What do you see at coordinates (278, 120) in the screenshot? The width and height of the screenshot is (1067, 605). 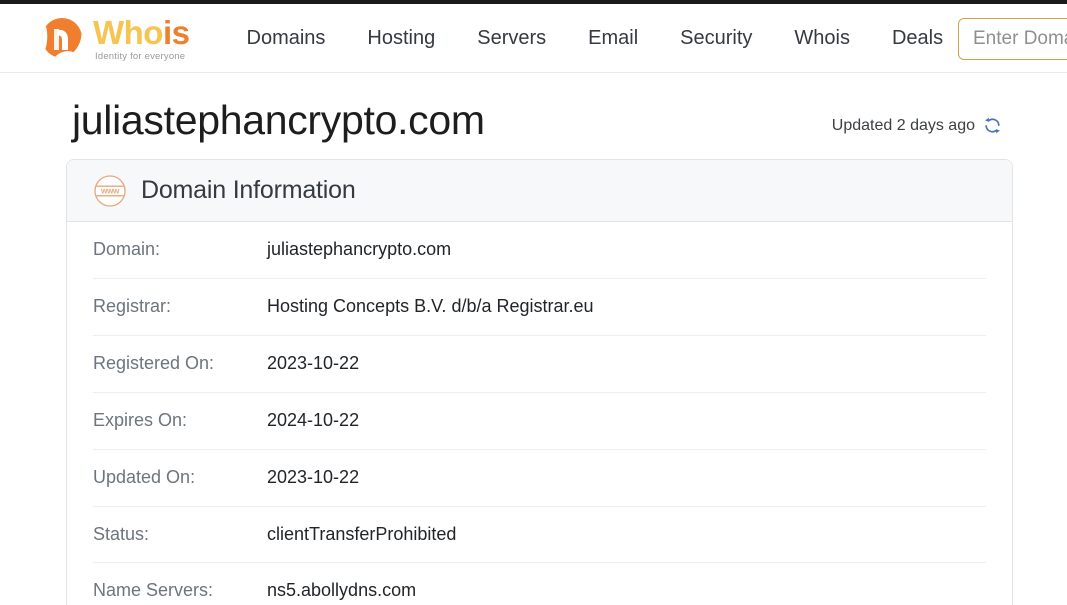 I see `page-title: juliastephancrypto.com` at bounding box center [278, 120].